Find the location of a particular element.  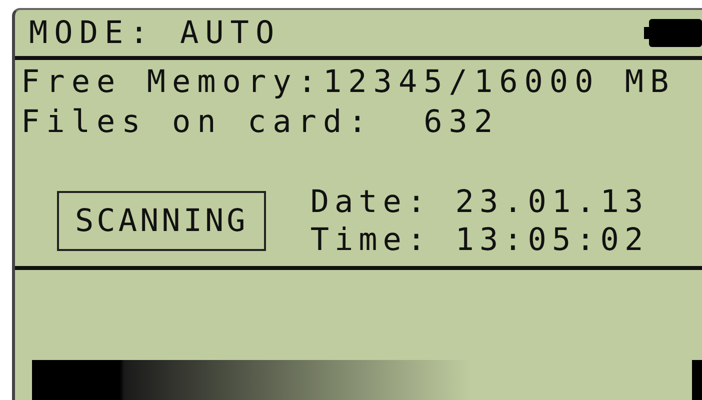

scan-bar-end is located at coordinates (697, 380).